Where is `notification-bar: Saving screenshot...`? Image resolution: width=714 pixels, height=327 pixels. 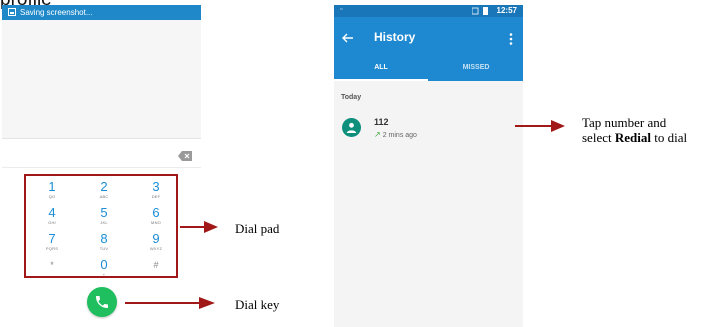
notification-bar: Saving screenshot... is located at coordinates (101, 12).